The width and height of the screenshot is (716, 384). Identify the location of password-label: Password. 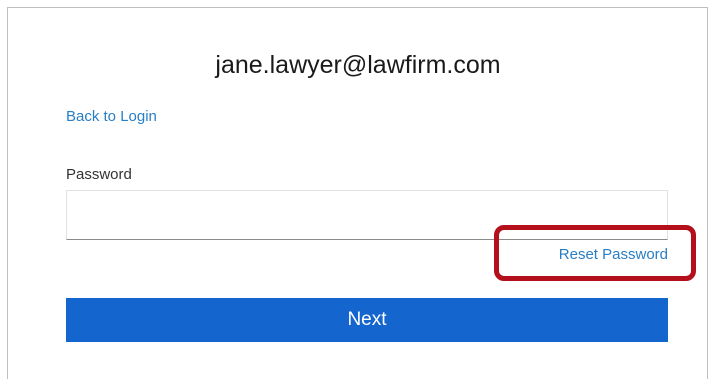
(99, 174).